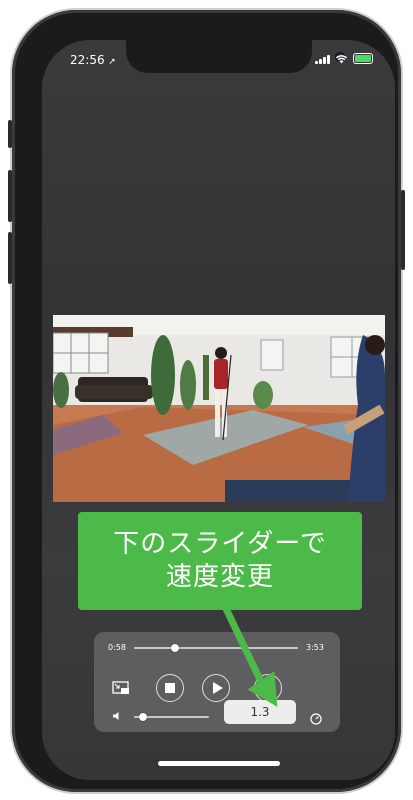  I want to click on playback-progress-slider, so click(216, 648).